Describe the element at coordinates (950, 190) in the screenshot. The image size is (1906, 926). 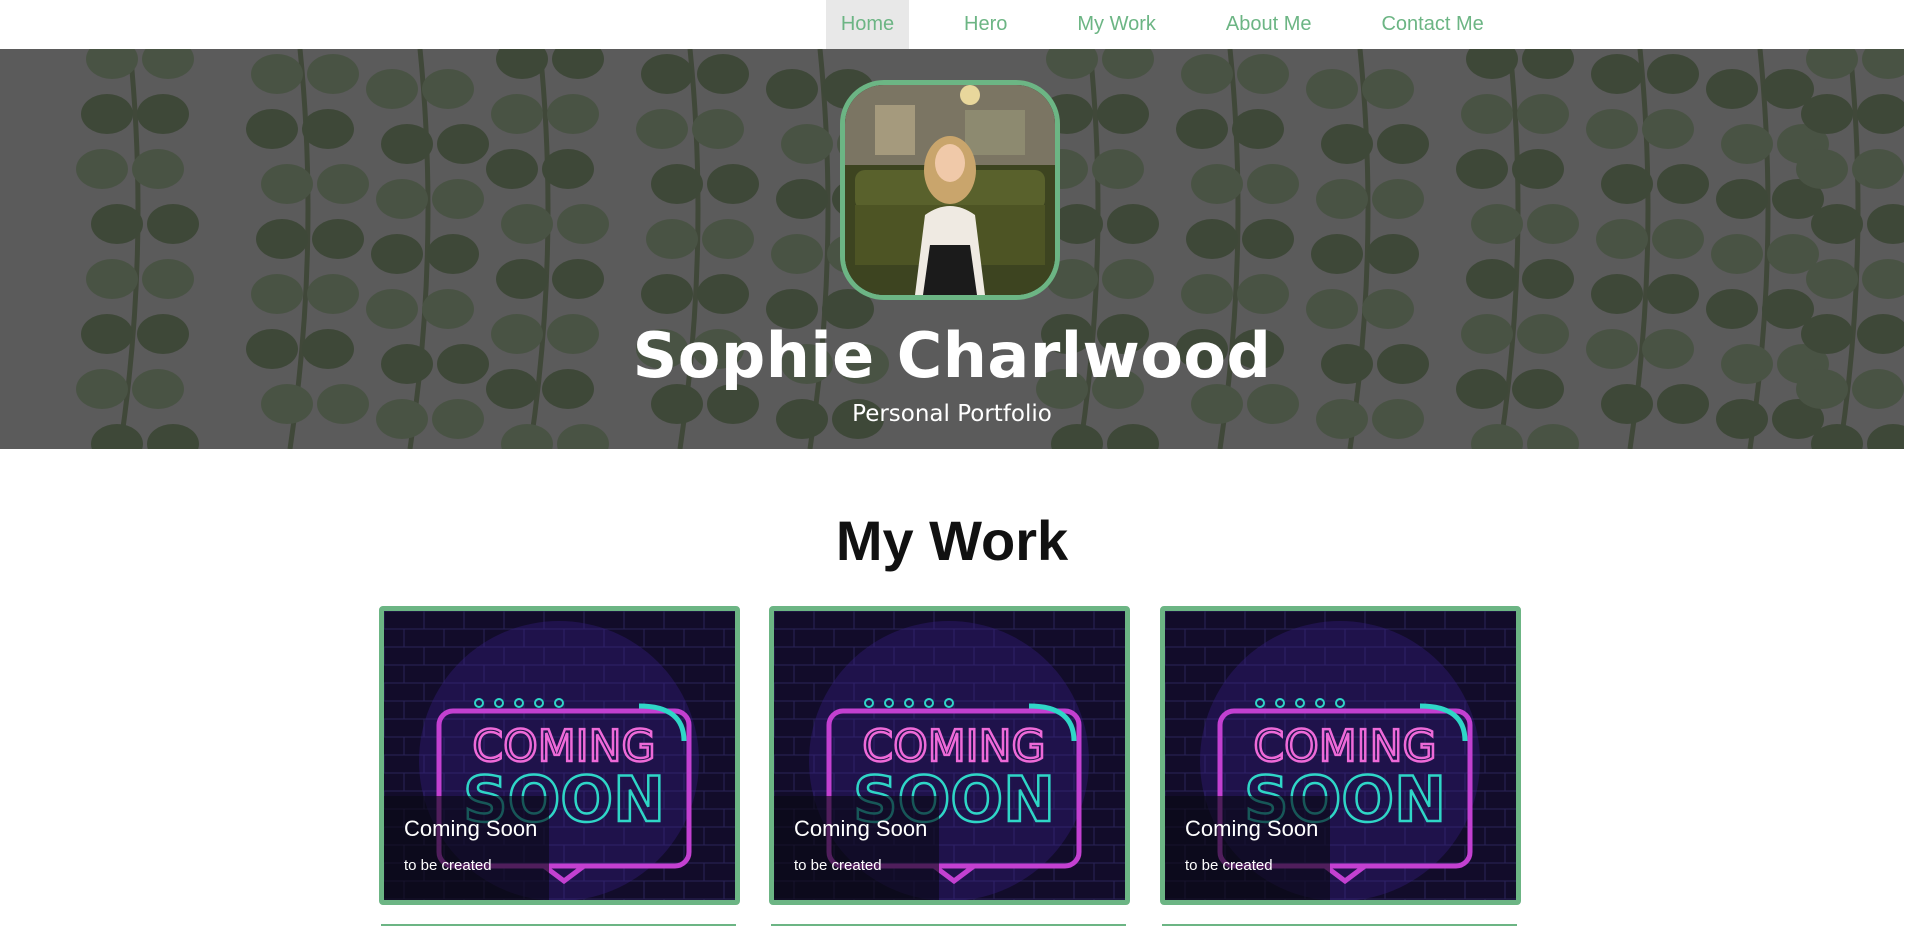
I see `profile-photo-image` at that location.